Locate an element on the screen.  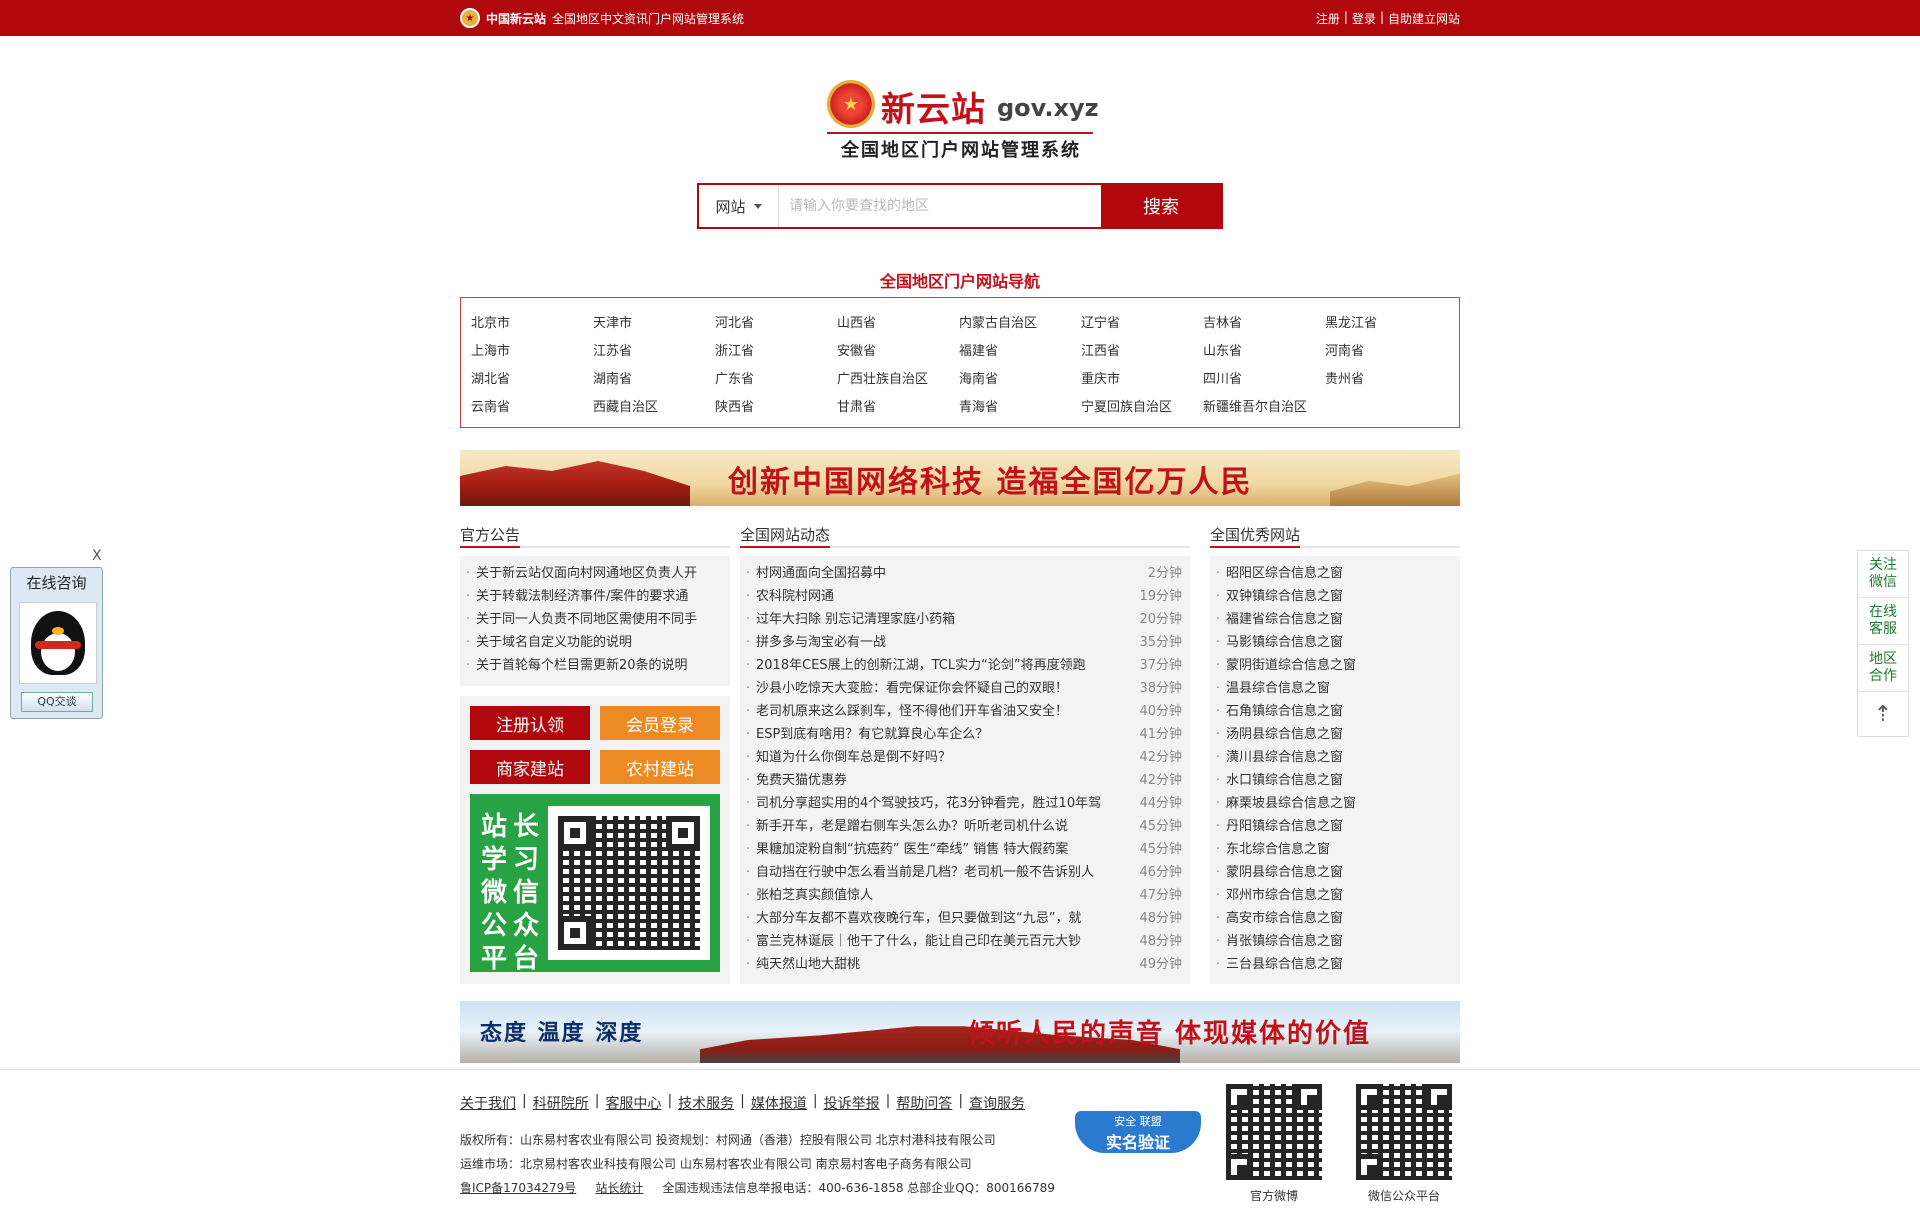
excellent-site-item: 邓州市综合信息之窗 is located at coordinates (1335, 895).